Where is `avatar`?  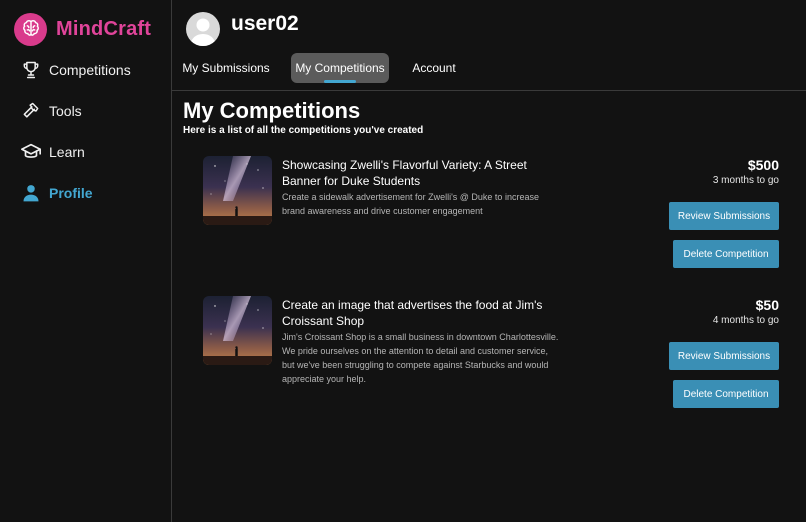 avatar is located at coordinates (203, 29).